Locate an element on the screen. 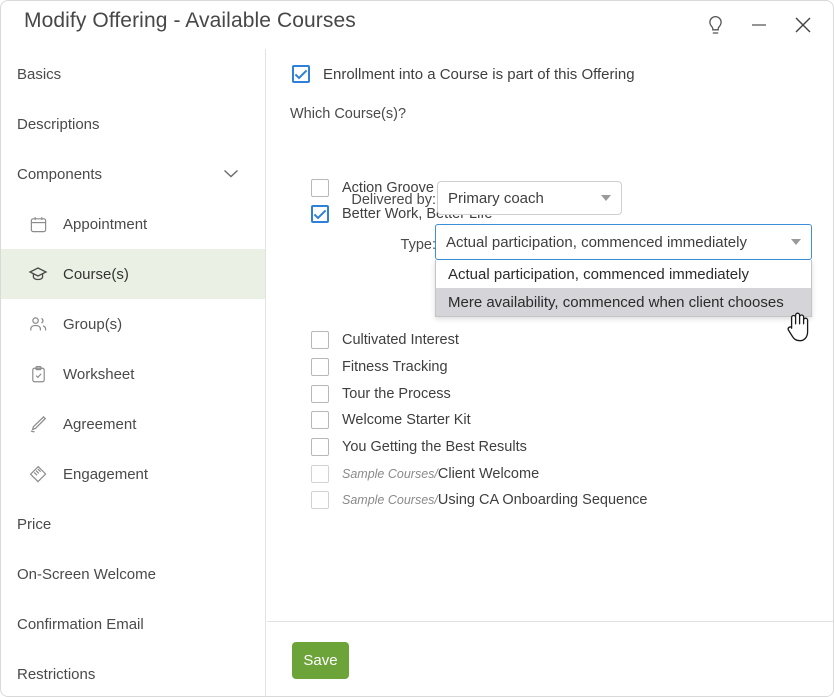 The height and width of the screenshot is (697, 834). sidebar-item-descriptions: Descriptions is located at coordinates (133, 124).